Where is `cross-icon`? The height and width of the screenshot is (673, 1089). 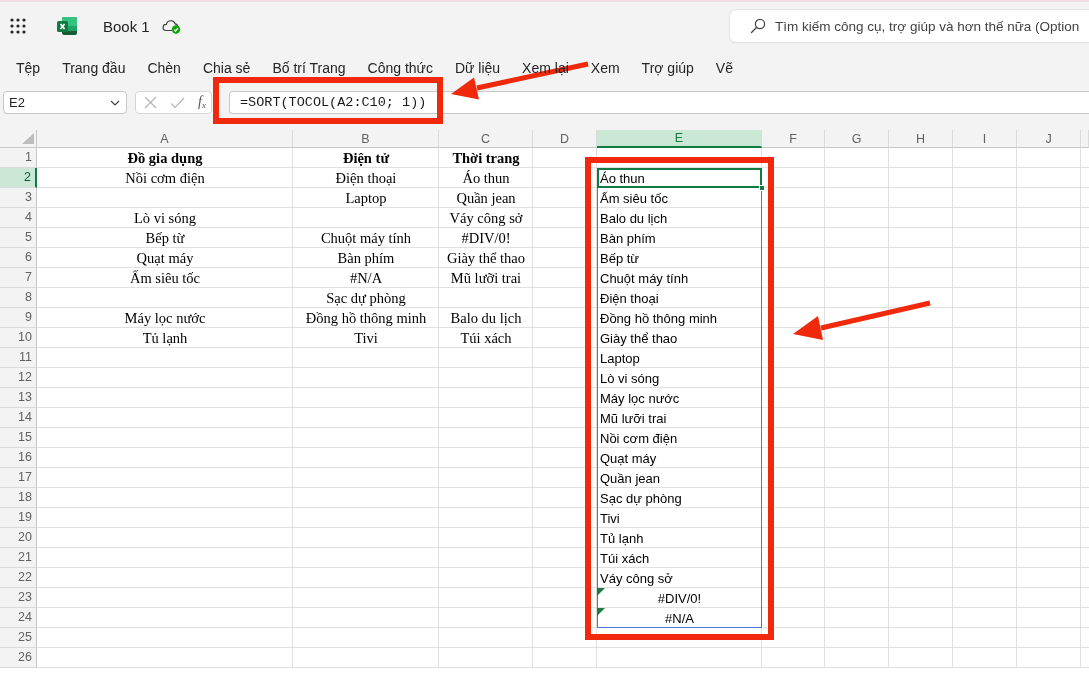
cross-icon is located at coordinates (150, 102).